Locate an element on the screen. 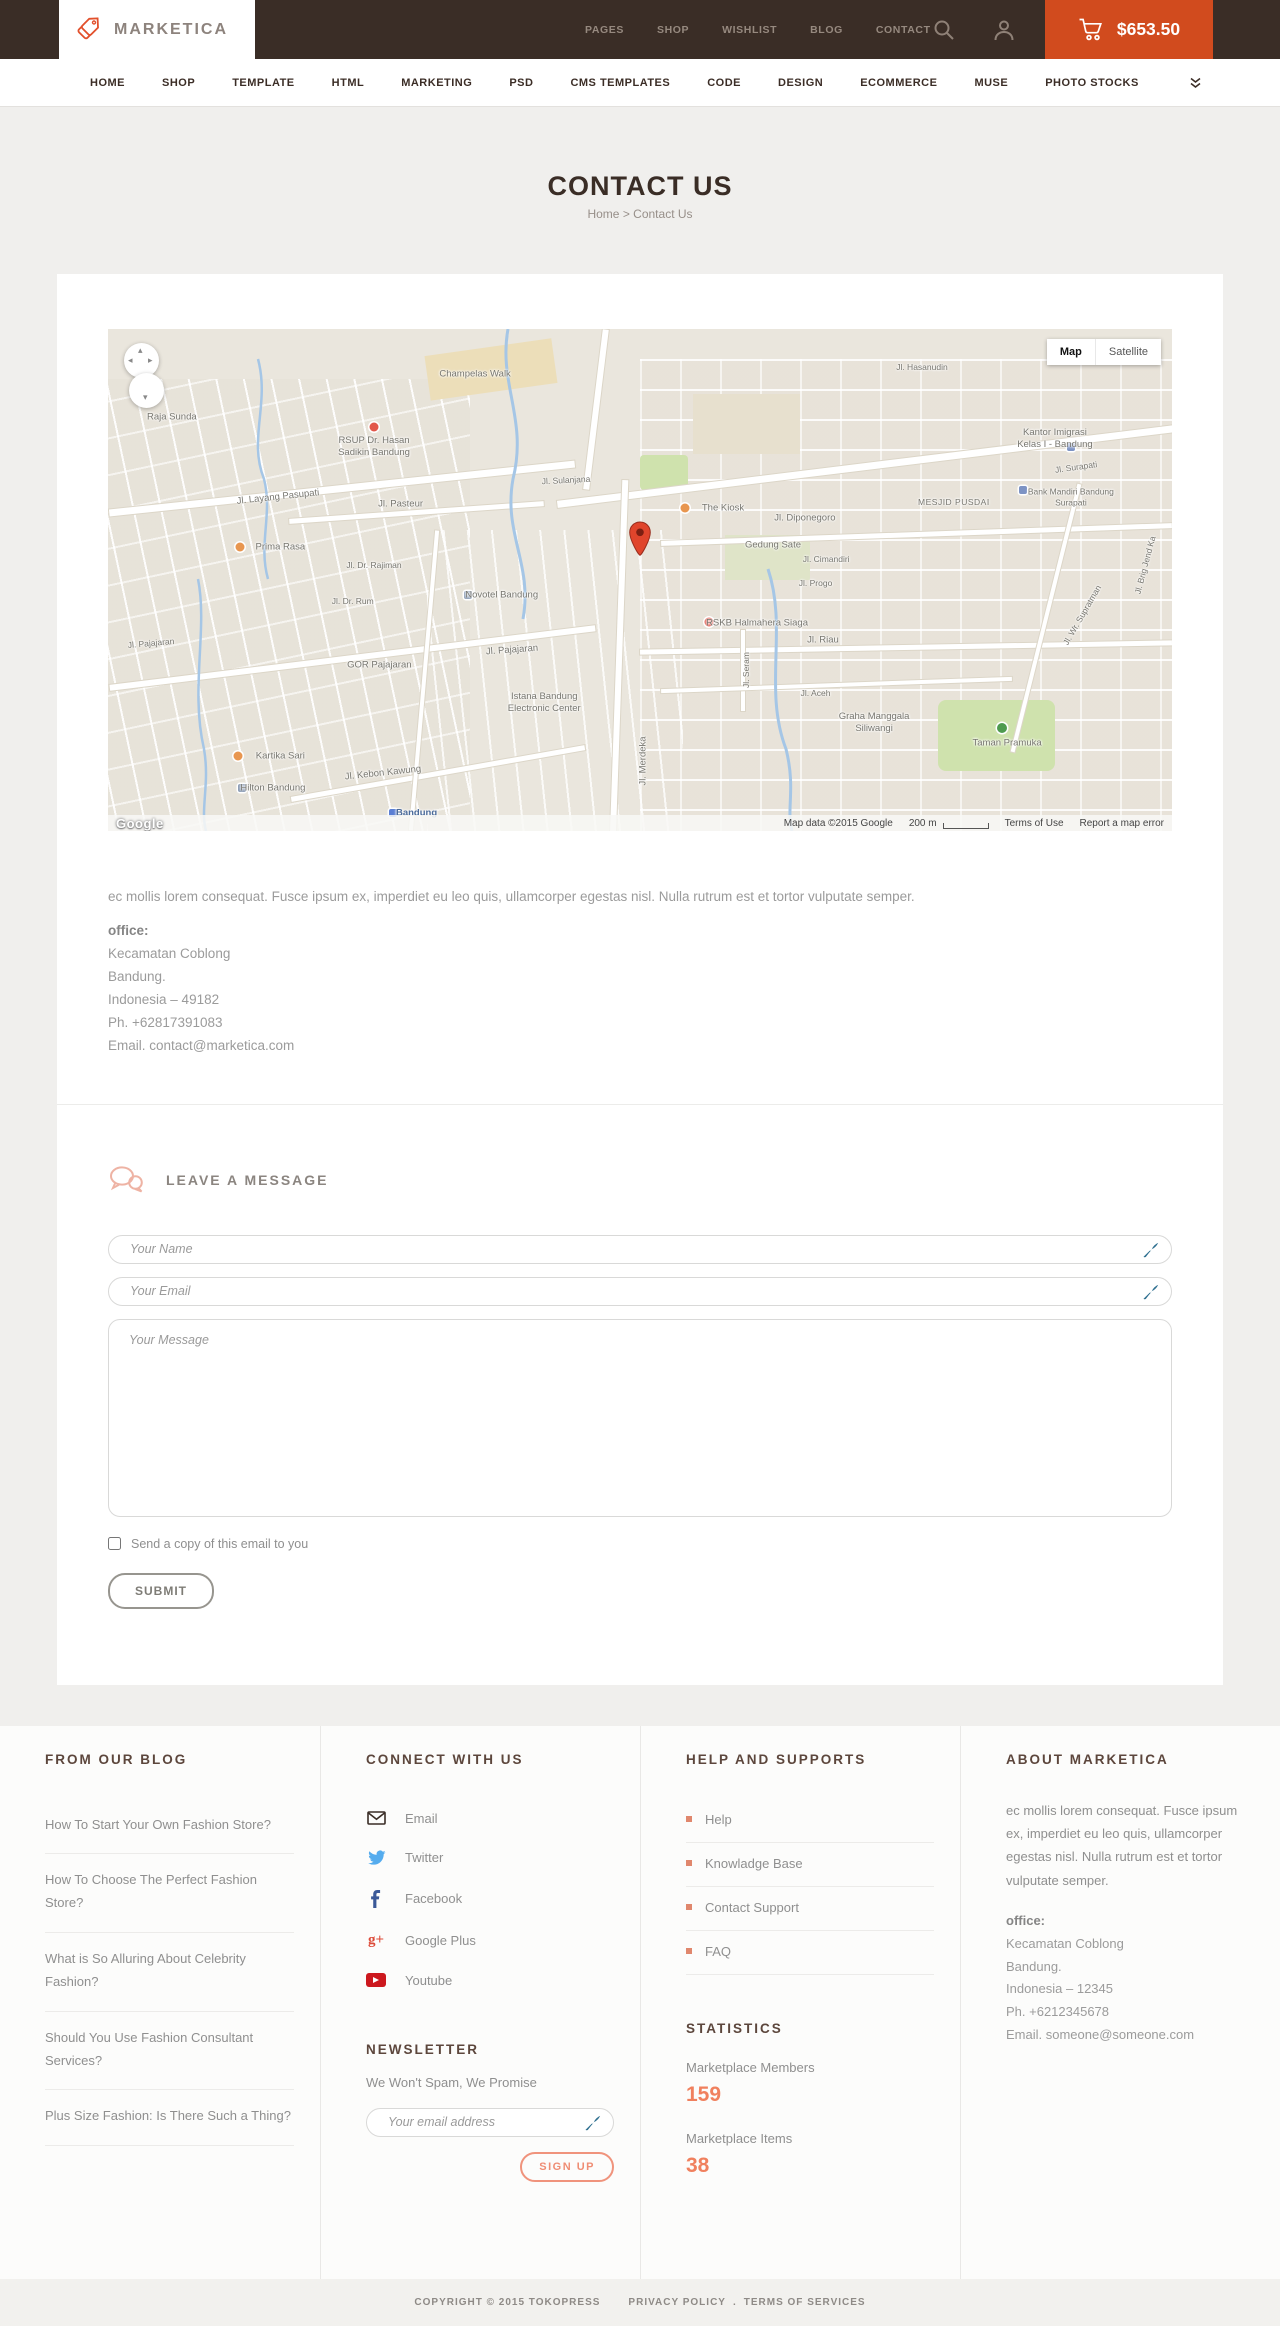 The height and width of the screenshot is (2326, 1280). map-label: Kartika Sari is located at coordinates (280, 756).